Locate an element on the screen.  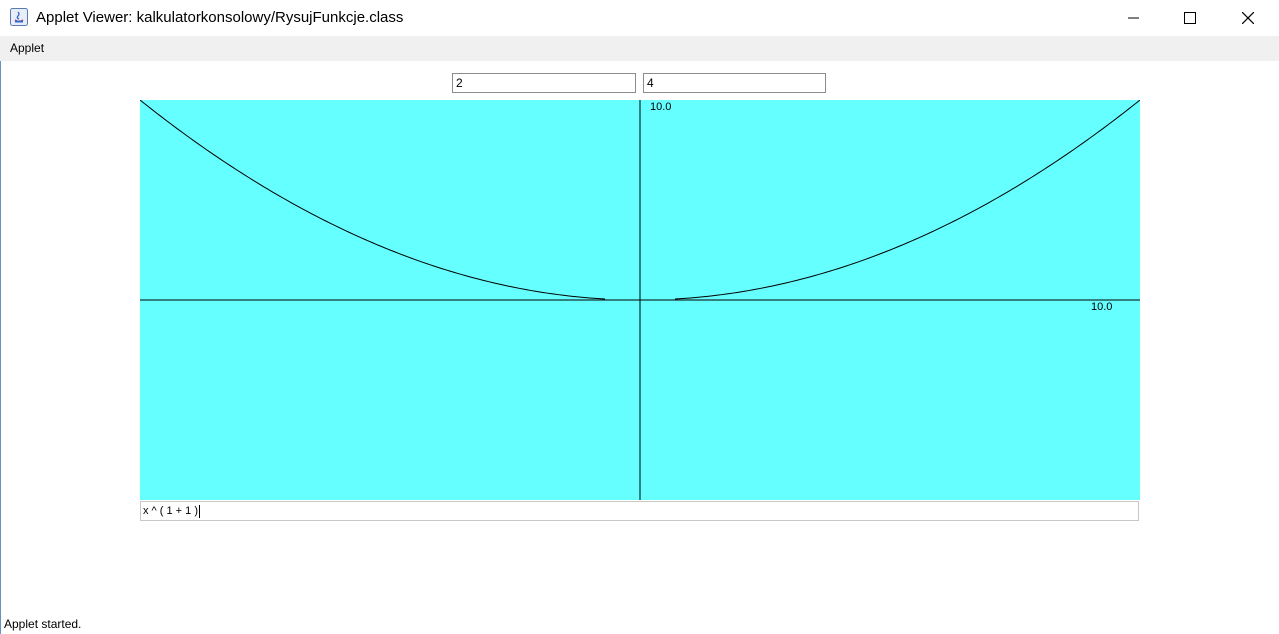
minimize-icon is located at coordinates (1133, 18).